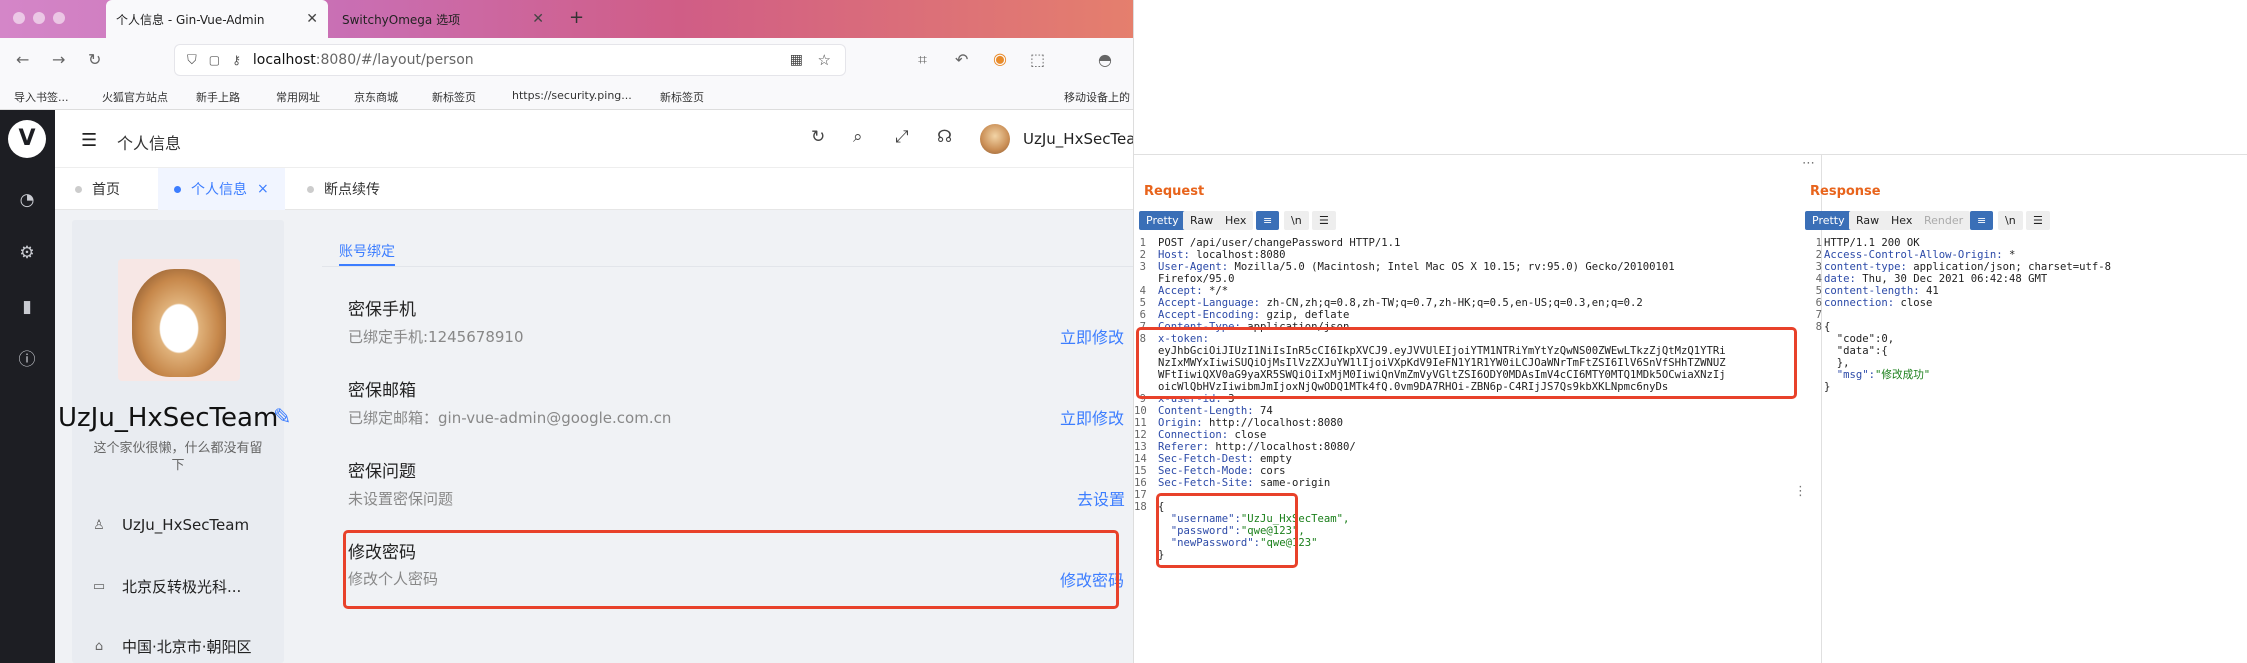 The width and height of the screenshot is (2247, 663). I want to click on line-number: 3, so click(1818, 267).